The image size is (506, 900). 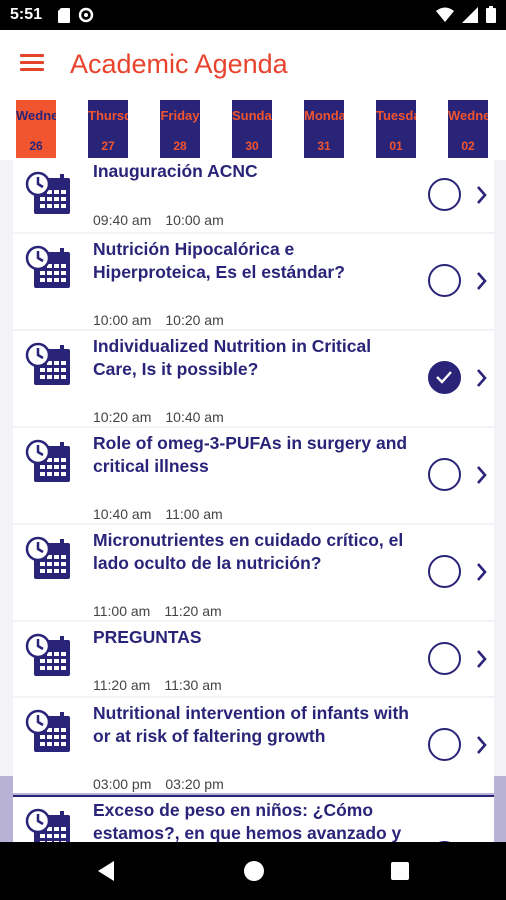 What do you see at coordinates (179, 64) in the screenshot?
I see `page-title: Academic Agenda` at bounding box center [179, 64].